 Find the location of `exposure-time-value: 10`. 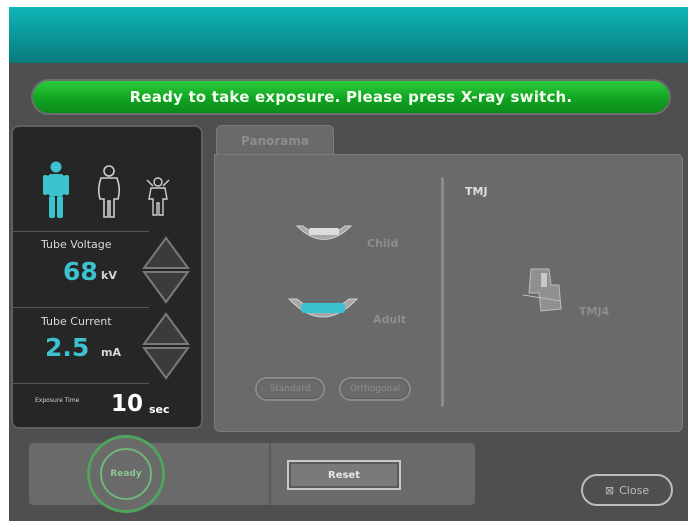

exposure-time-value: 10 is located at coordinates (127, 404).